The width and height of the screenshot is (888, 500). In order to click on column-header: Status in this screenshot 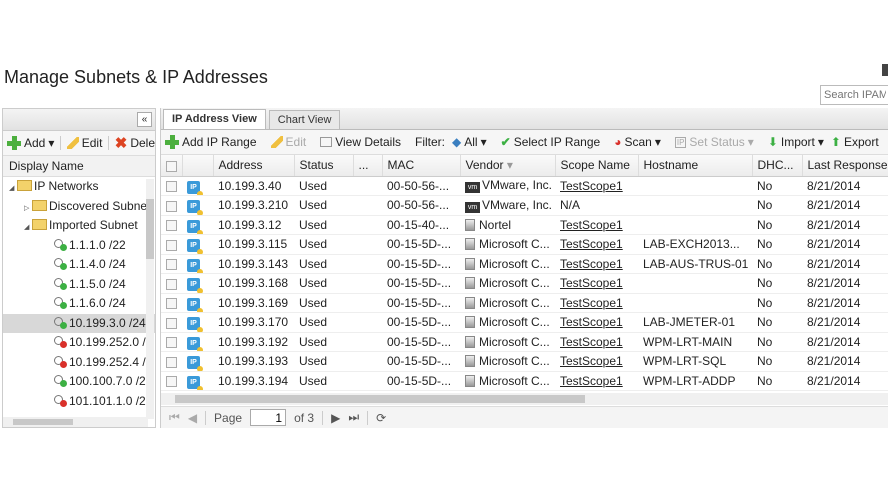, I will do `click(324, 166)`.